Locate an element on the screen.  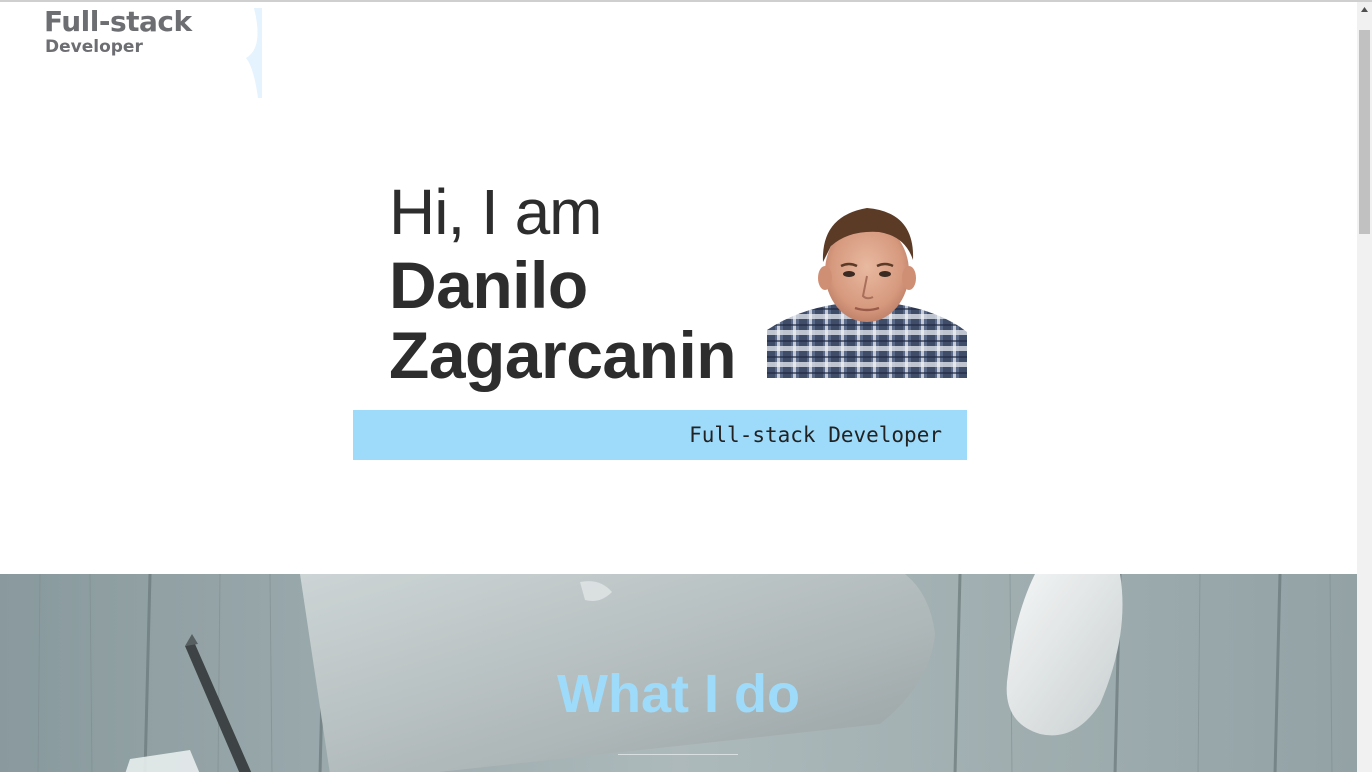
logo-swoosh-icon is located at coordinates (254, 53).